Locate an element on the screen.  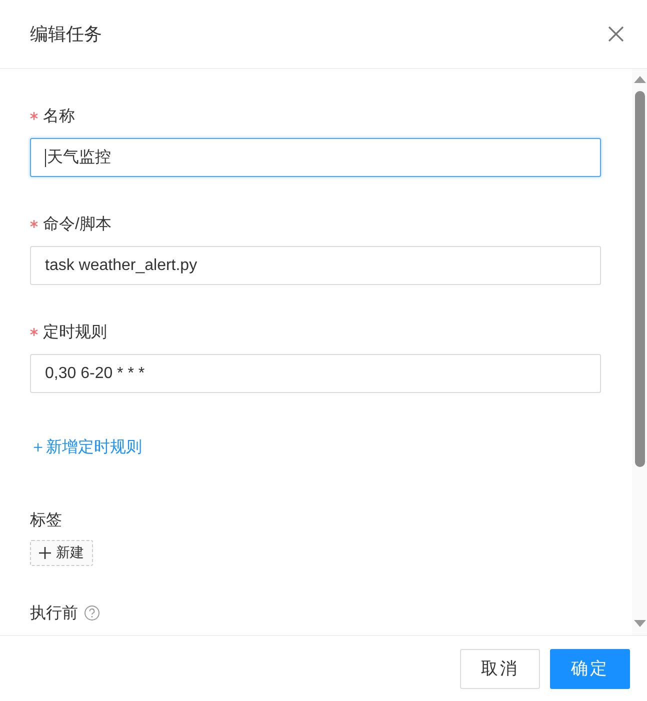
field-label: 执行前 is located at coordinates (54, 614).